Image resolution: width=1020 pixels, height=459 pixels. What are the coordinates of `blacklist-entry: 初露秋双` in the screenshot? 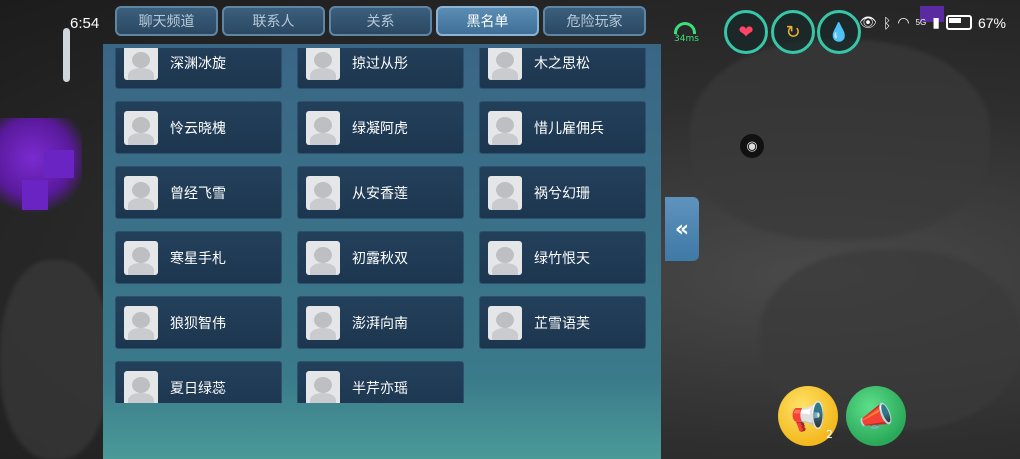 It's located at (380, 257).